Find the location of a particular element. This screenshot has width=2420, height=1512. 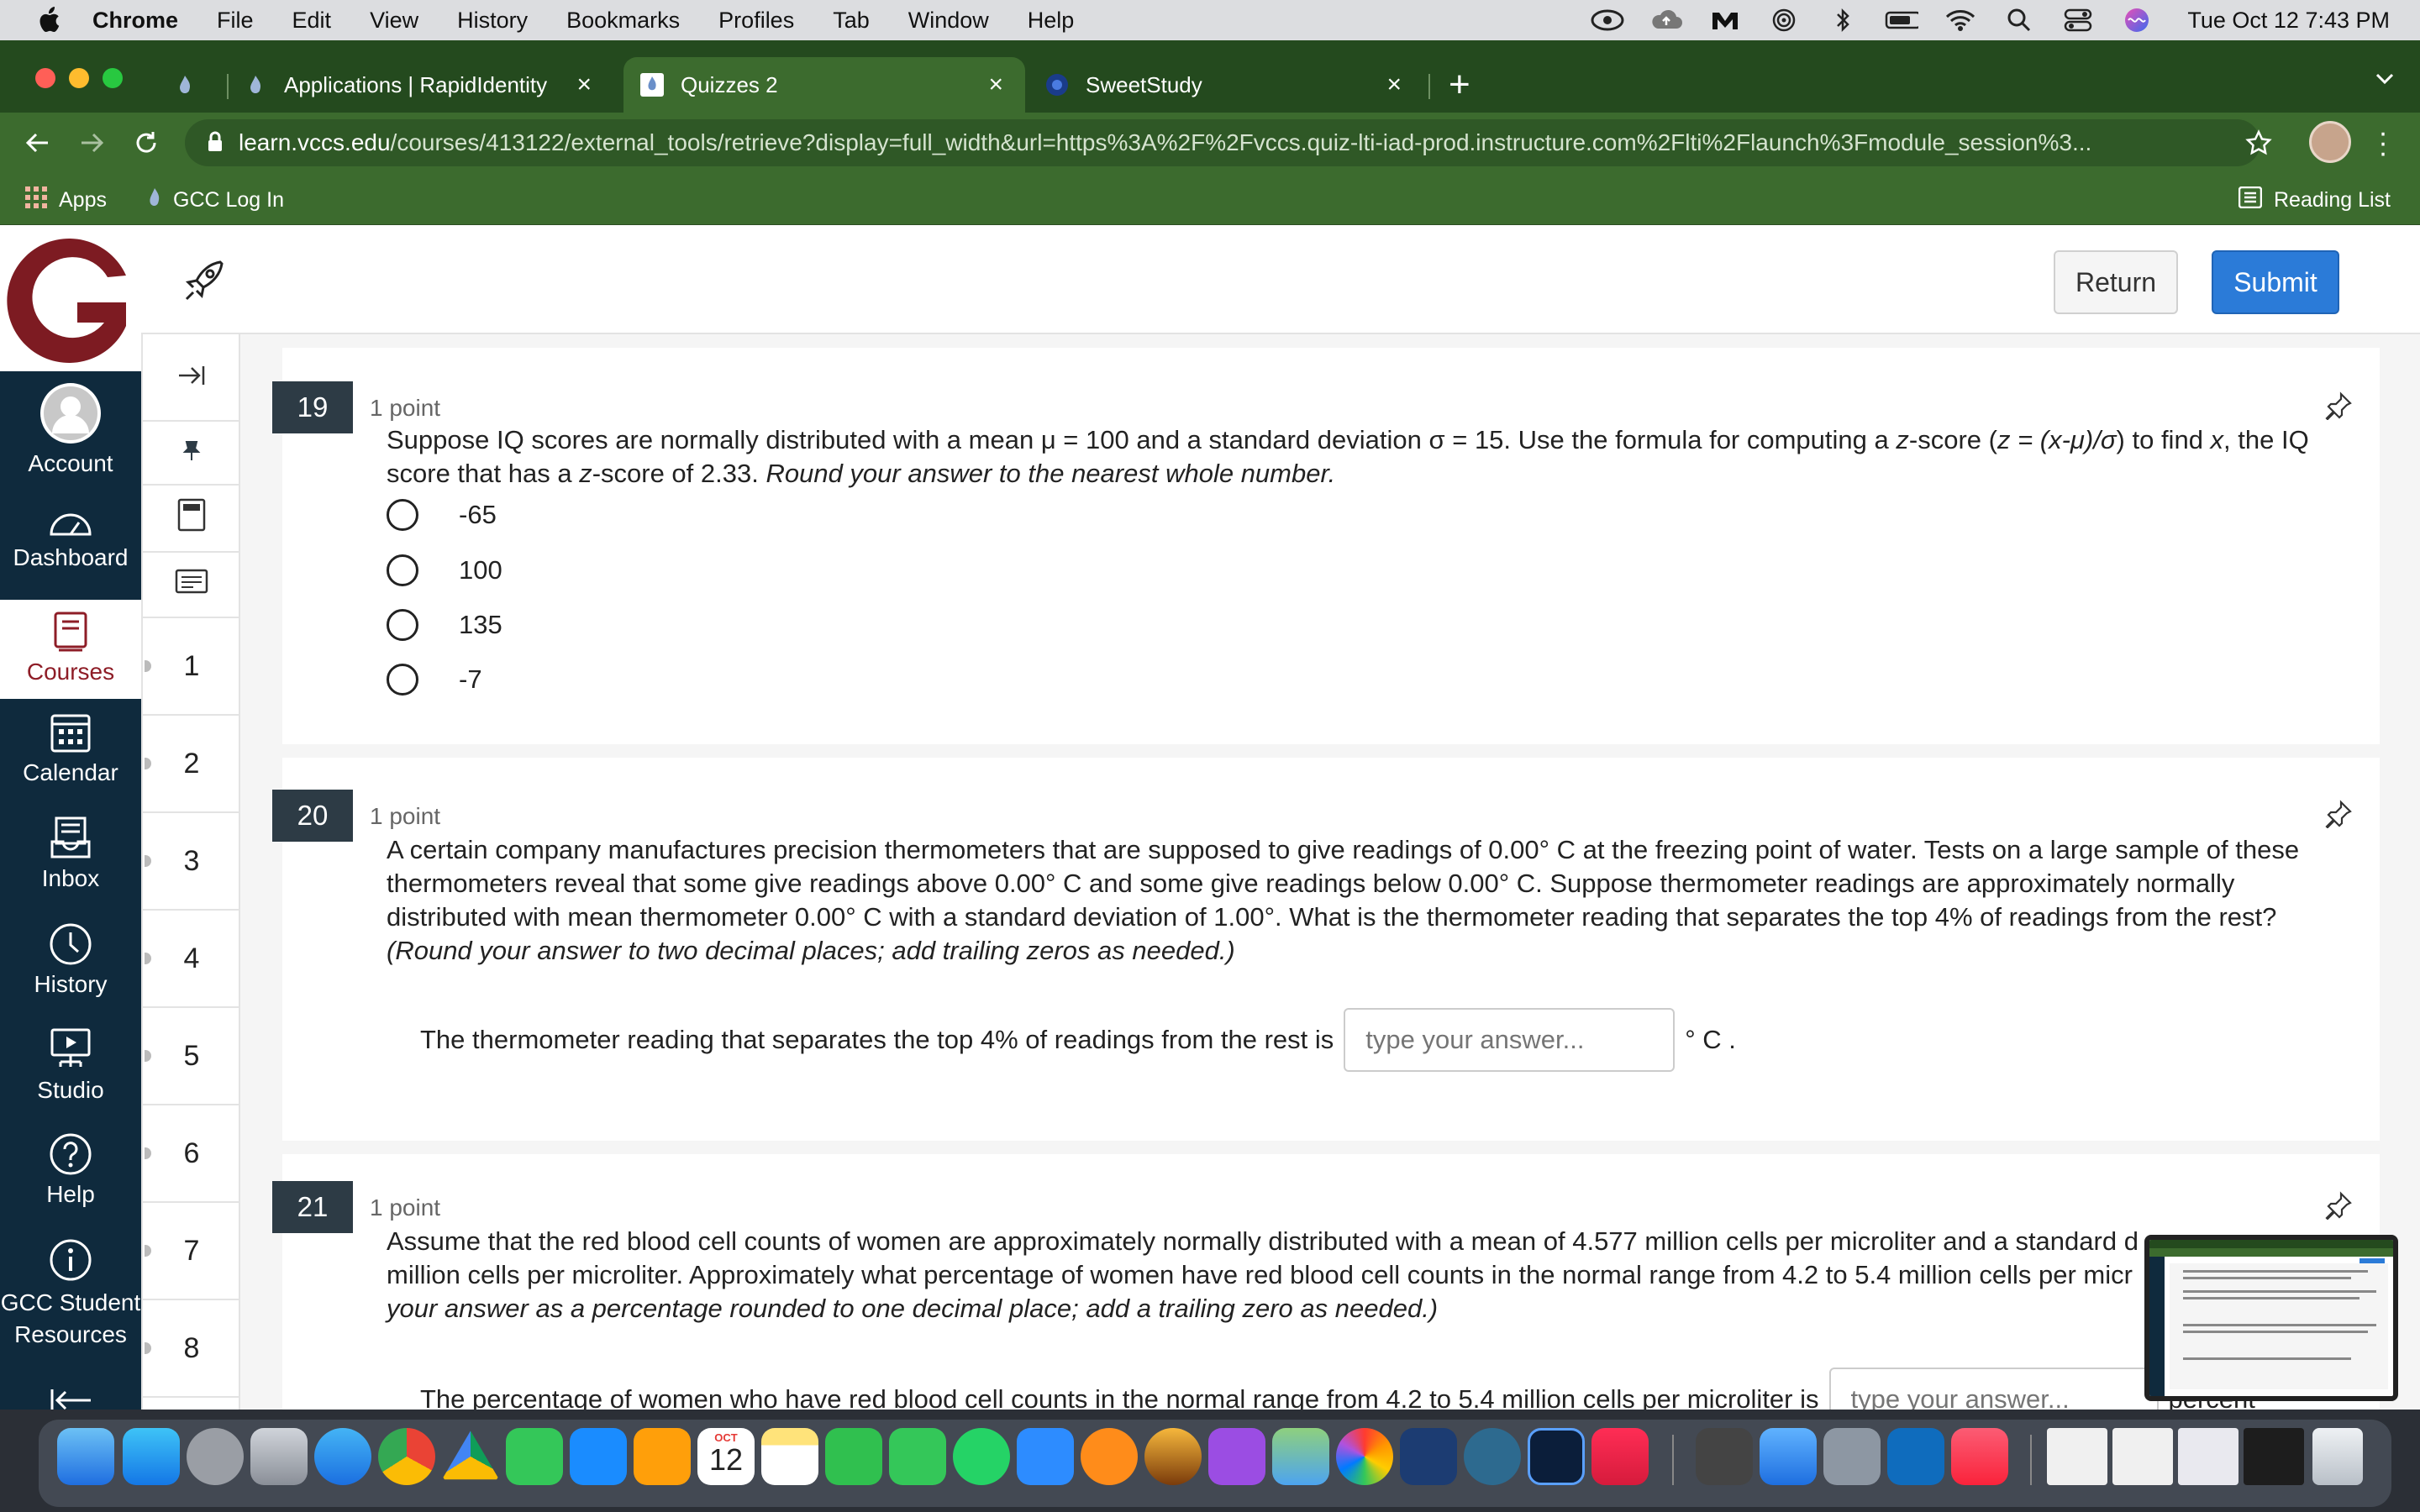

malwarebytes-icon is located at coordinates (1725, 20).